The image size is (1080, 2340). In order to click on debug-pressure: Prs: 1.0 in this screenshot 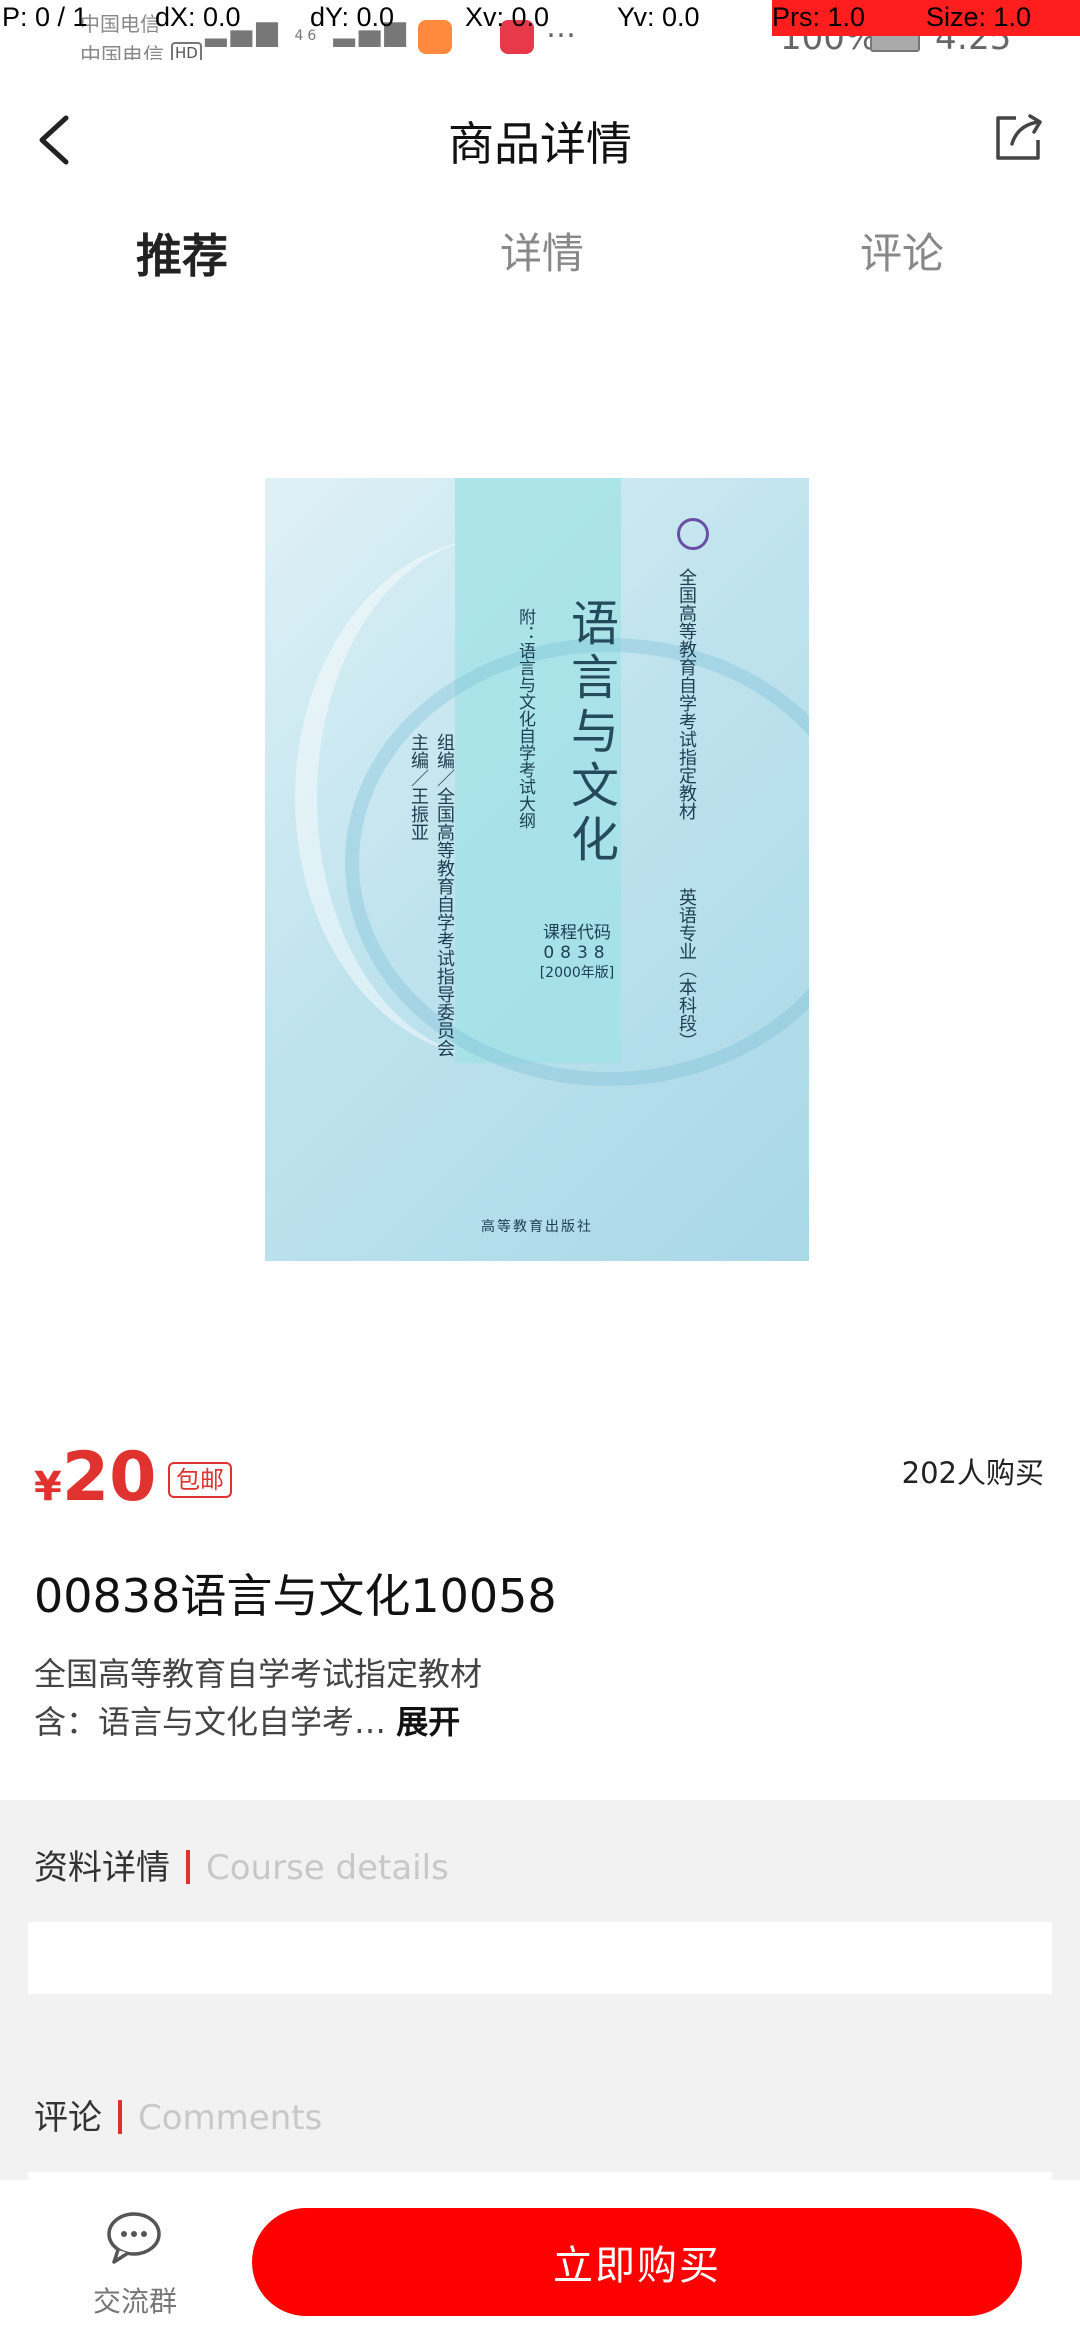, I will do `click(819, 17)`.